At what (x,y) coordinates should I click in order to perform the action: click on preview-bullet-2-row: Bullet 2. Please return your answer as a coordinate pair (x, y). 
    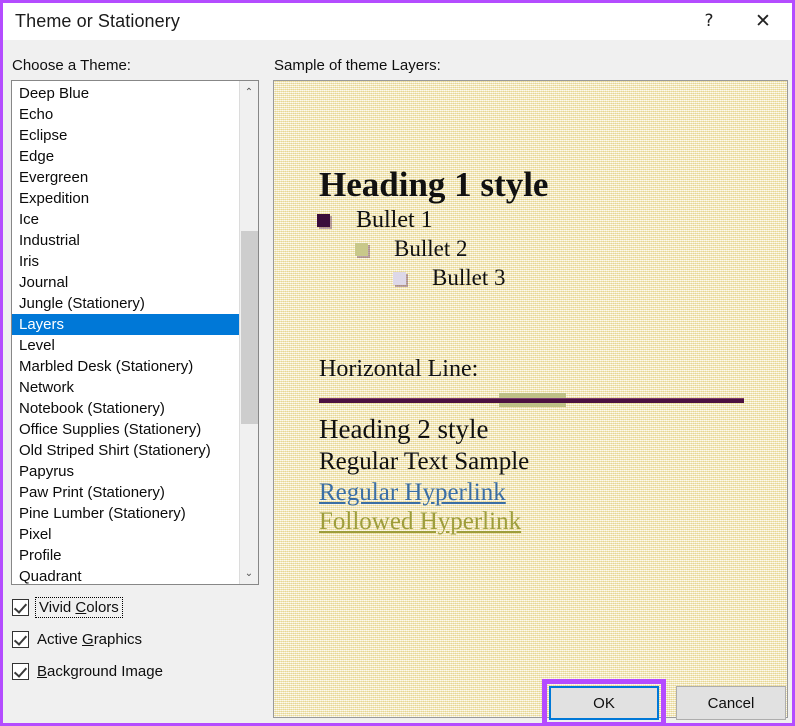
    Looking at the image, I should click on (411, 249).